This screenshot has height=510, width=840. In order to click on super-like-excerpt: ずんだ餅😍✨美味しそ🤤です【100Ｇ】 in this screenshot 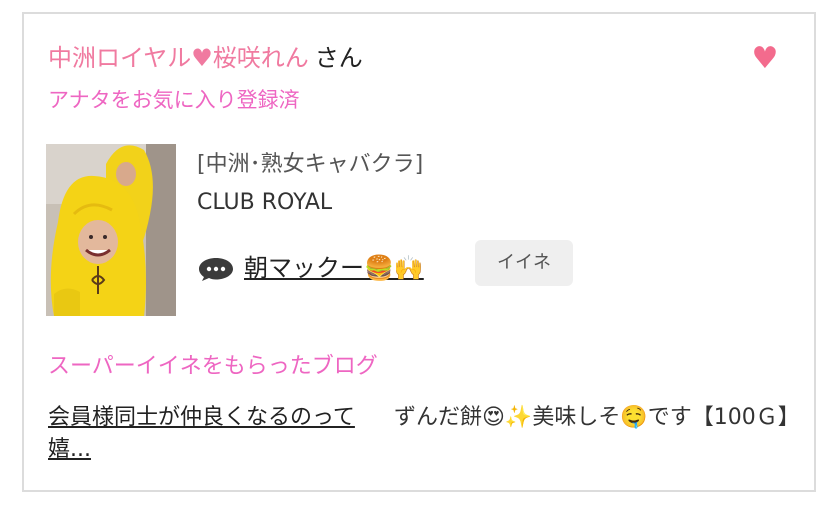, I will do `click(597, 417)`.